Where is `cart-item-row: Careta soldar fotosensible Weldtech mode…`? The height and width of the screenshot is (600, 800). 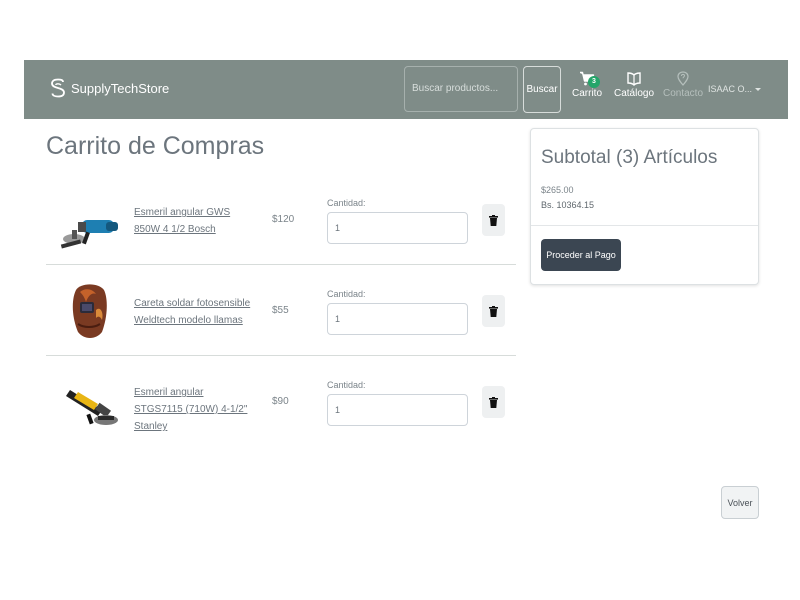 cart-item-row: Careta soldar fotosensible Weldtech mode… is located at coordinates (281, 310).